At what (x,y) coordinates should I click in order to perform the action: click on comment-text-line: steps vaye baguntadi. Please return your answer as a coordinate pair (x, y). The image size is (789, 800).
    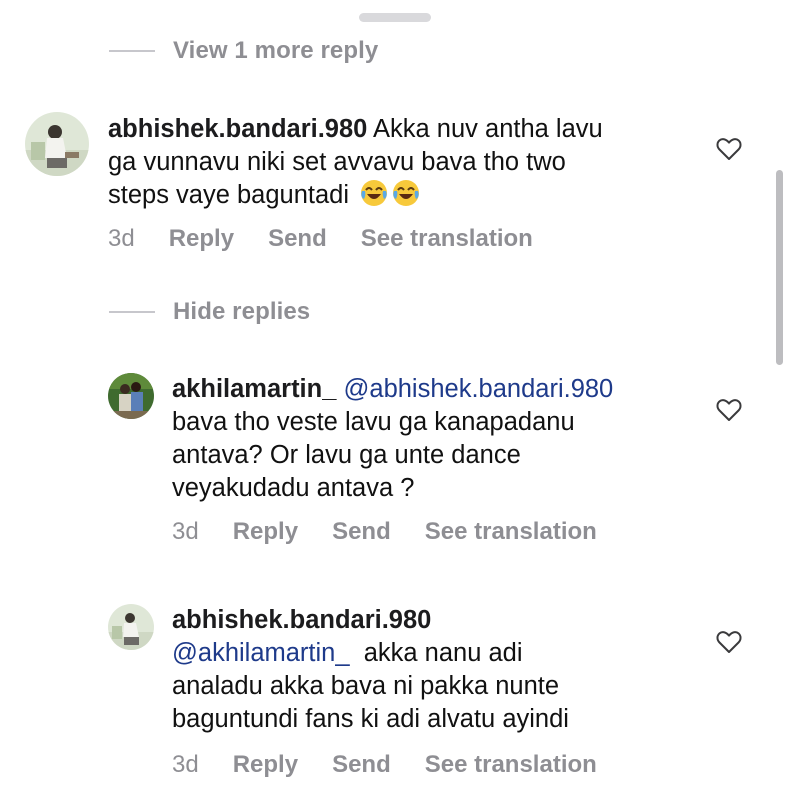
    Looking at the image, I should click on (229, 195).